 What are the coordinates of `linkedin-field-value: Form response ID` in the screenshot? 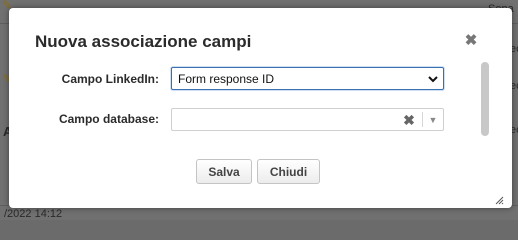 It's located at (226, 79).